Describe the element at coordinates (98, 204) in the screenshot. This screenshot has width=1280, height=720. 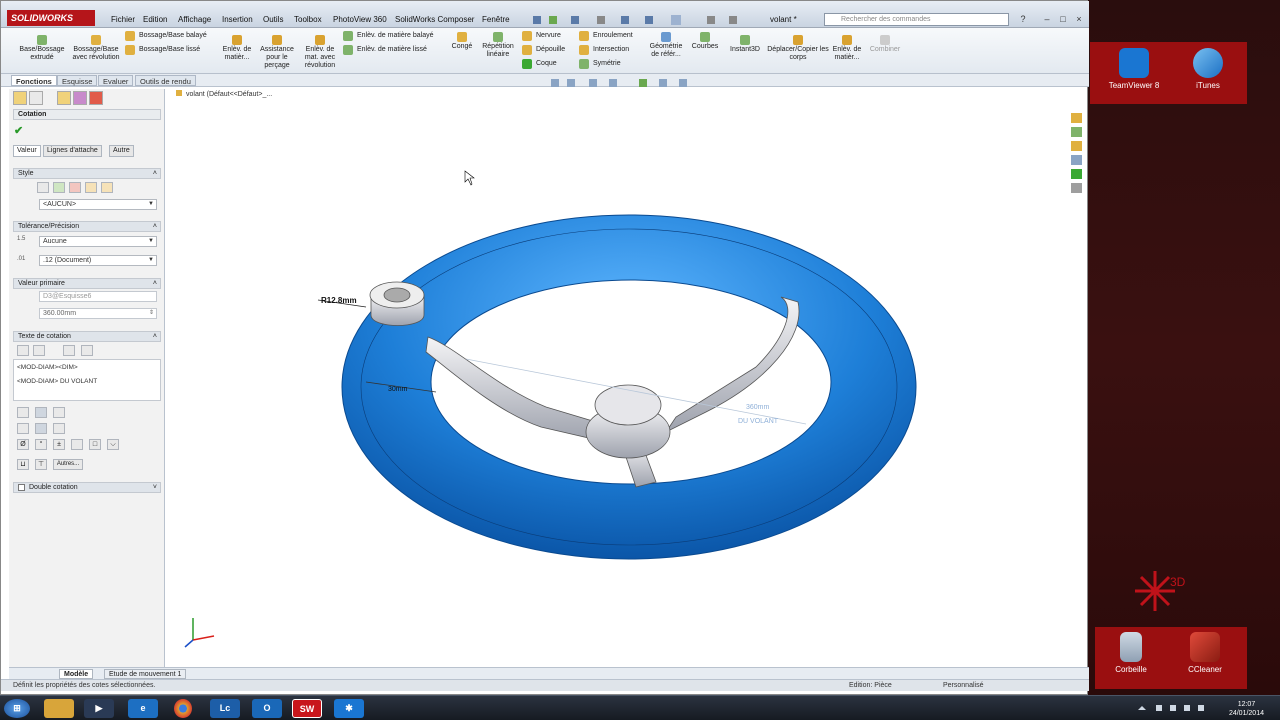
I see `style-select: <AUCUN> ▼` at that location.